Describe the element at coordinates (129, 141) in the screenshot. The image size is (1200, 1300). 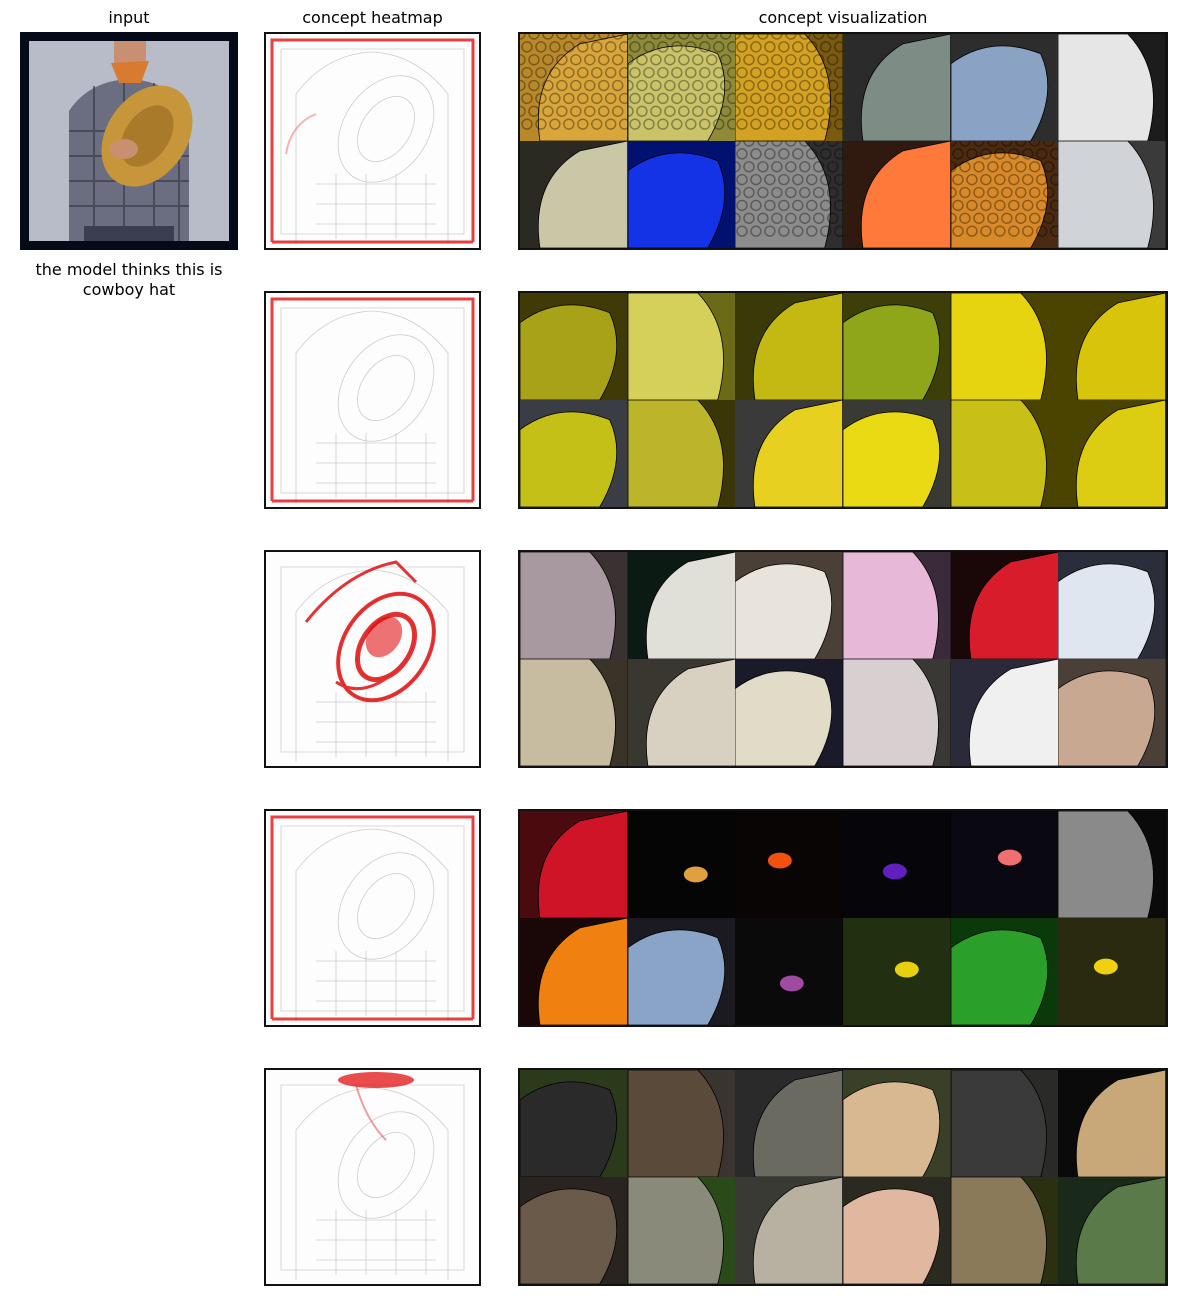
I see `input-image-drawing` at that location.